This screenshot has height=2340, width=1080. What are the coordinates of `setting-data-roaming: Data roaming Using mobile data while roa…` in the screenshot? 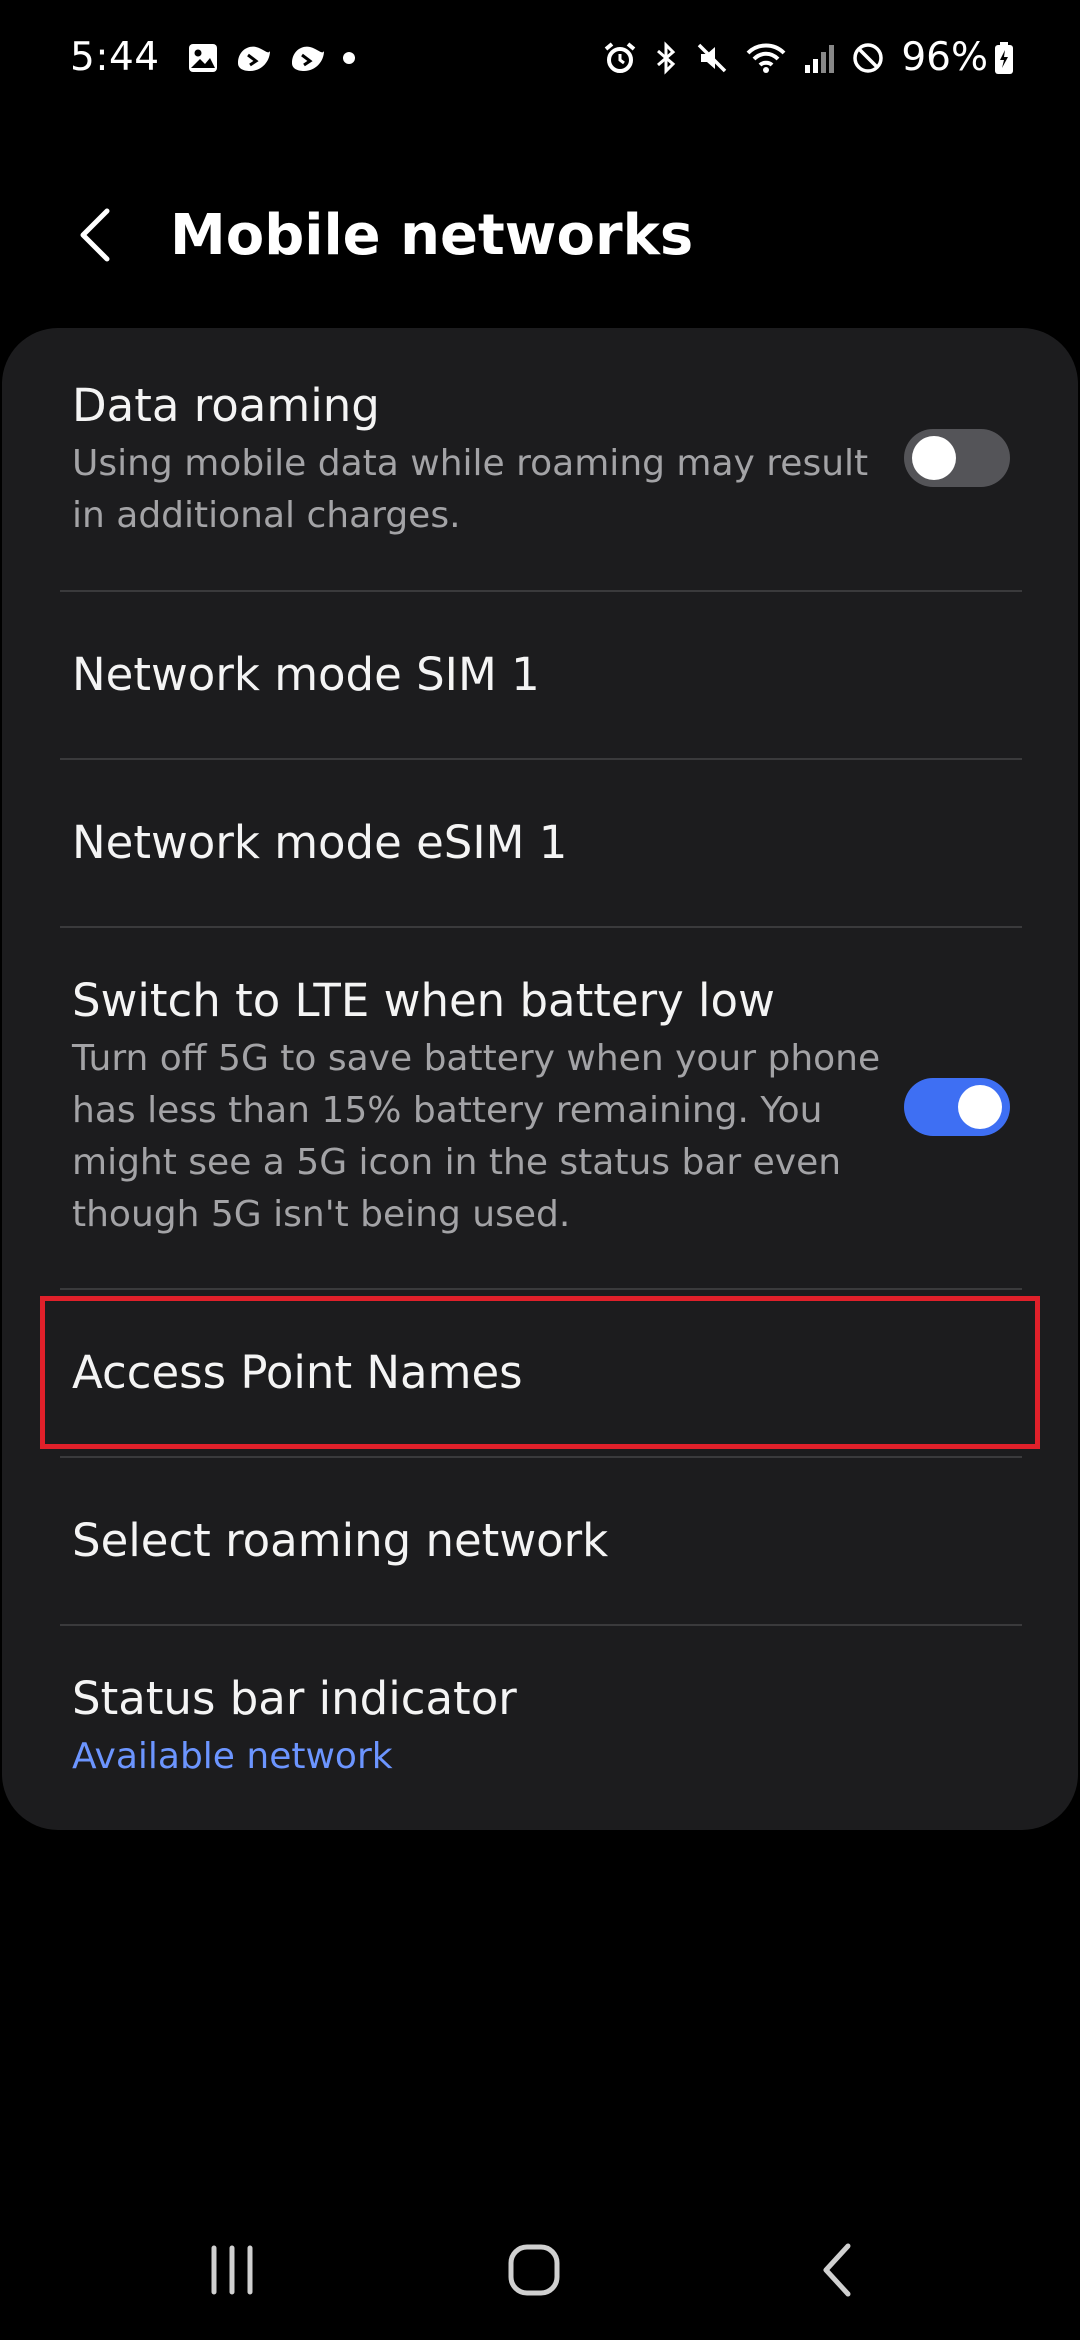 It's located at (540, 459).